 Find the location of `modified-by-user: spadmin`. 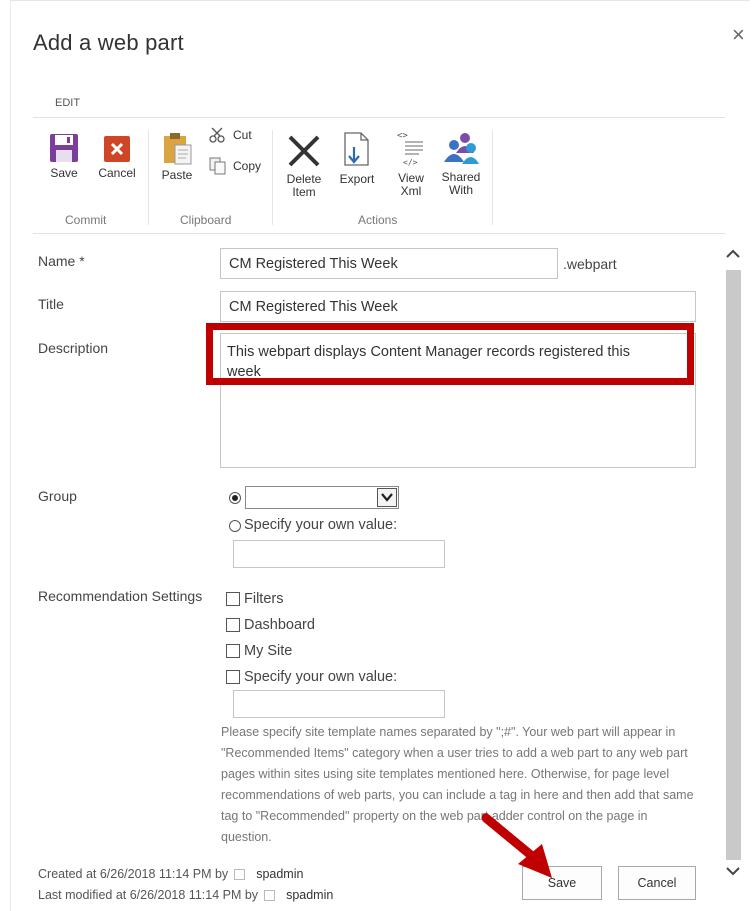

modified-by-user: spadmin is located at coordinates (309, 895).